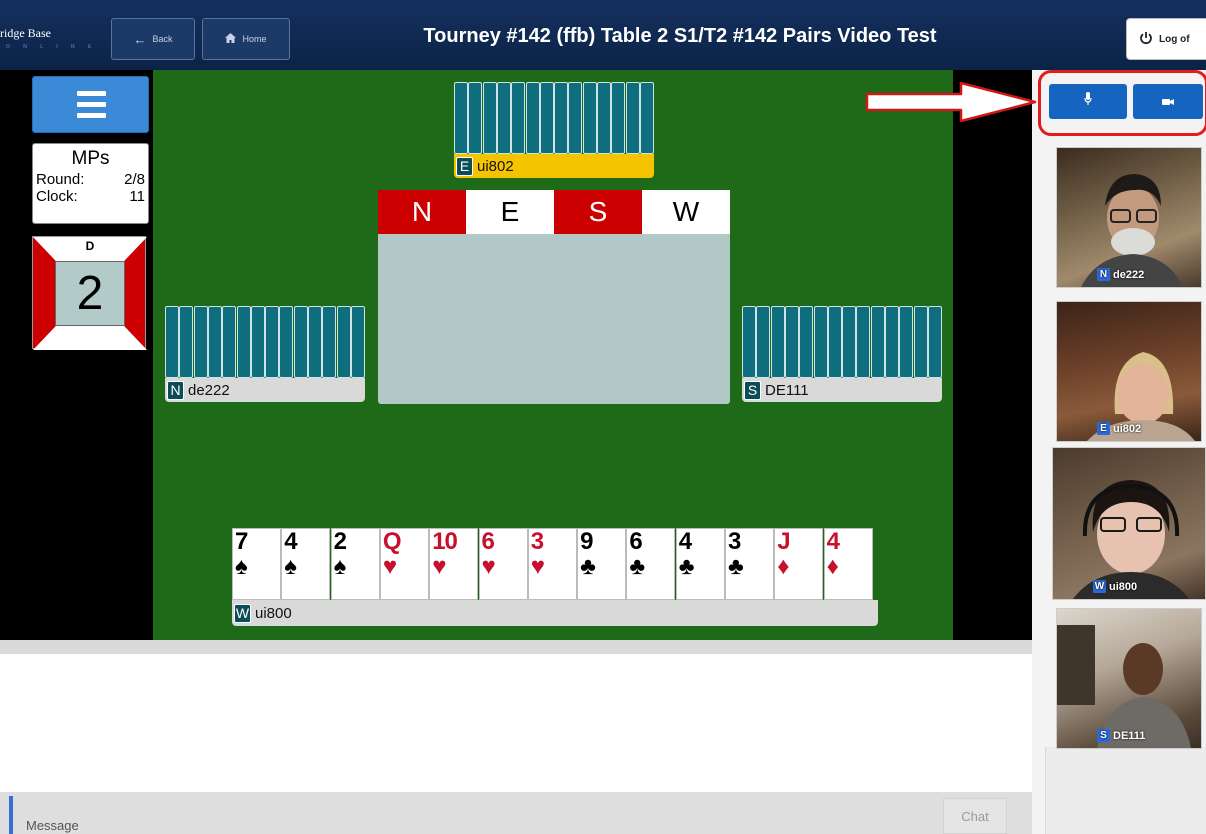 Image resolution: width=1206 pixels, height=834 pixels. What do you see at coordinates (848, 564) in the screenshot?
I see `playing-card: 4 ♦` at bounding box center [848, 564].